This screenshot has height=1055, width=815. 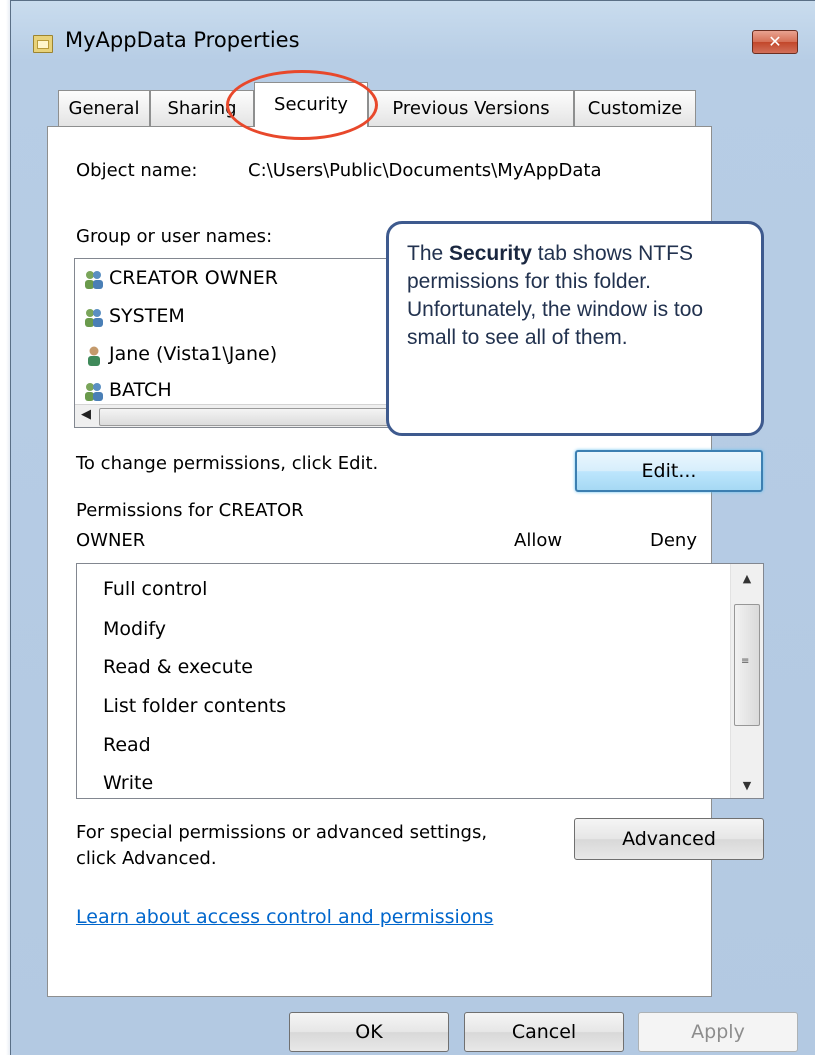 What do you see at coordinates (673, 540) in the screenshot?
I see `deny-column-header: Deny` at bounding box center [673, 540].